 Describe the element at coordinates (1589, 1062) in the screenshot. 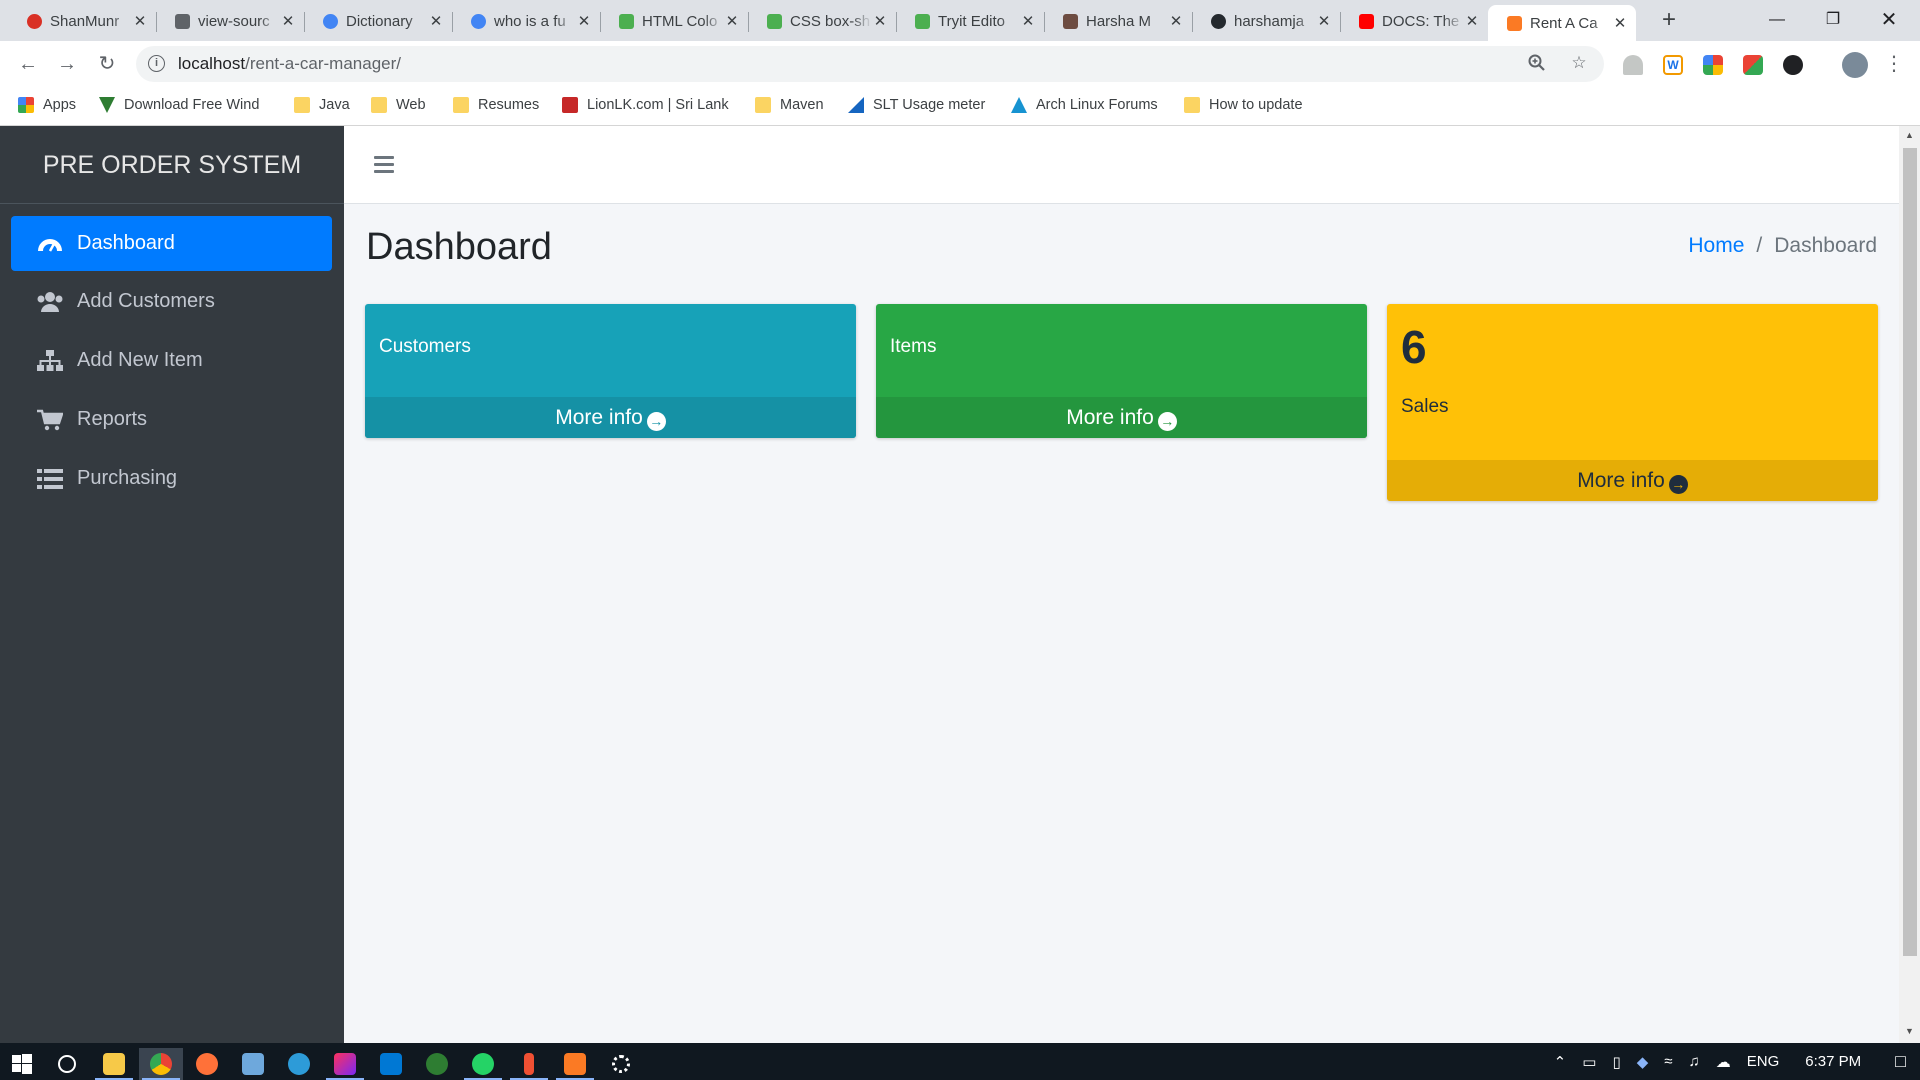

I see `battery-icon: ▭` at that location.